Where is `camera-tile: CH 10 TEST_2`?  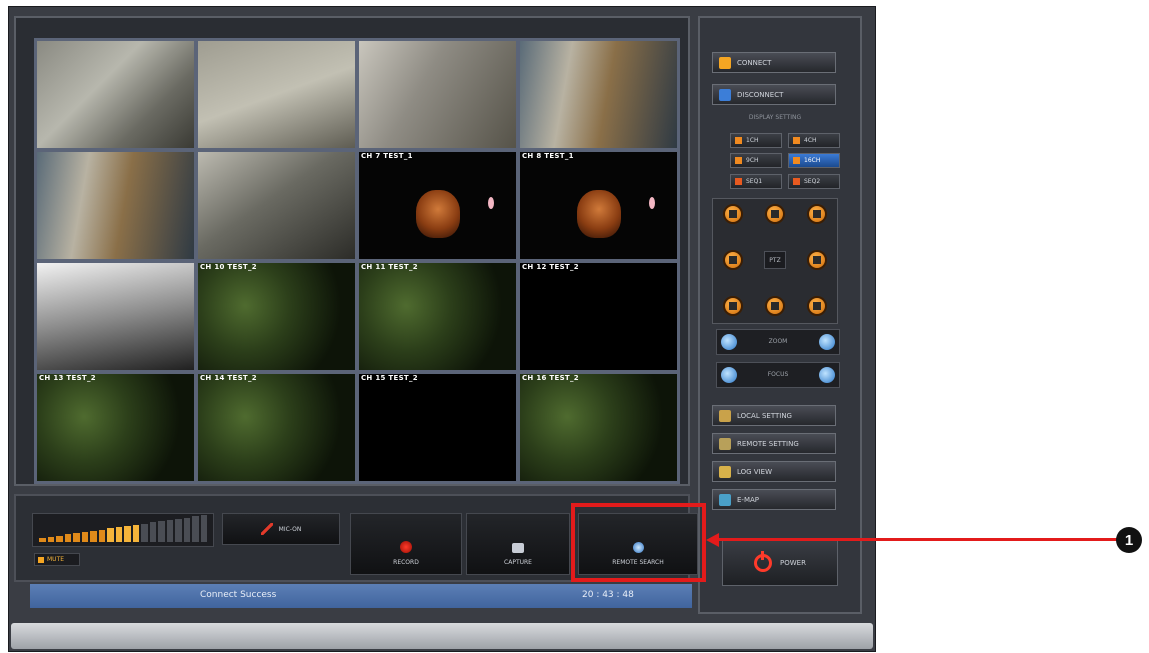
camera-tile: CH 10 TEST_2 is located at coordinates (276, 316).